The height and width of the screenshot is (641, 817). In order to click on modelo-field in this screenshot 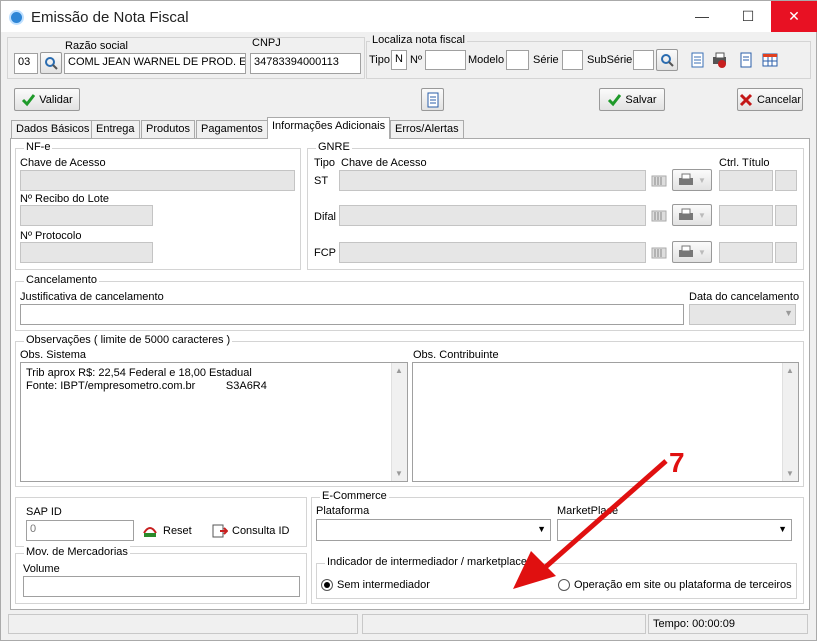, I will do `click(517, 60)`.